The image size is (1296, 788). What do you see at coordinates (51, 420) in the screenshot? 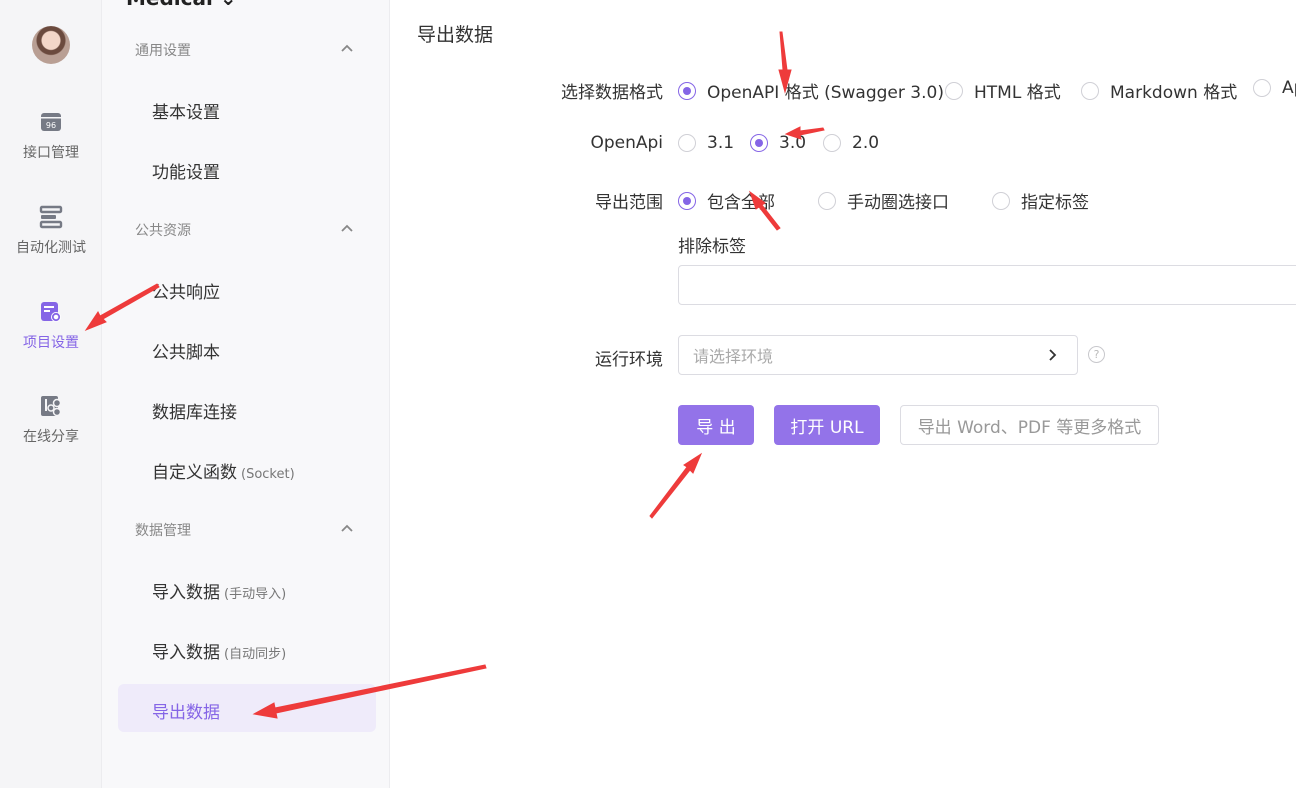
I see `rail-item-share: 在线分享` at bounding box center [51, 420].